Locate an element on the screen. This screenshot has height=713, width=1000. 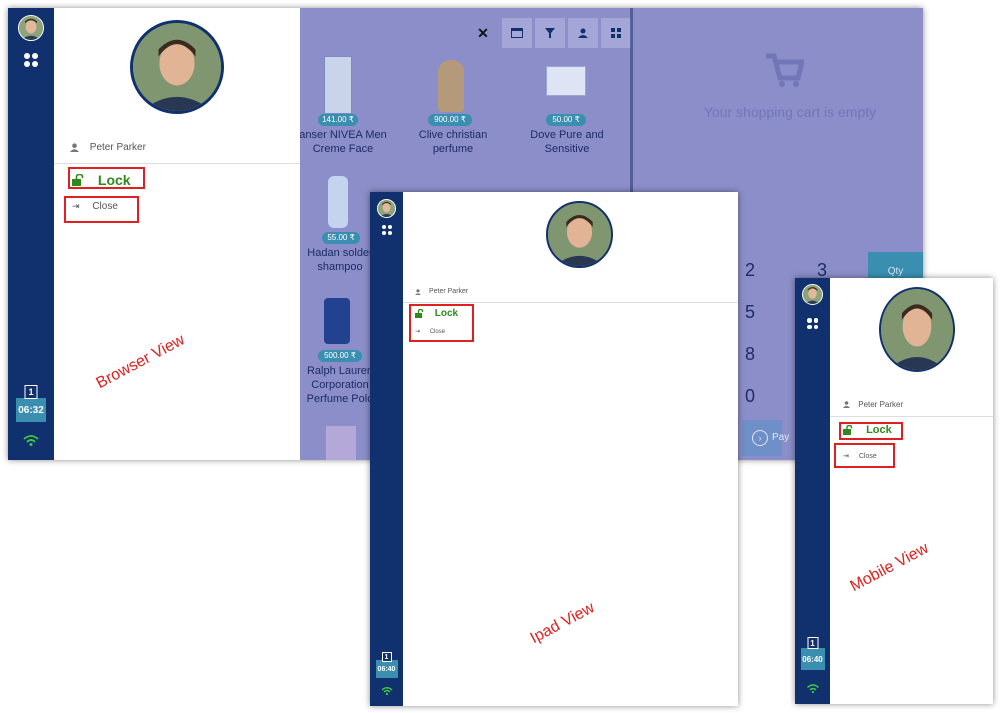
clock-time: 06:32 is located at coordinates (31, 410).